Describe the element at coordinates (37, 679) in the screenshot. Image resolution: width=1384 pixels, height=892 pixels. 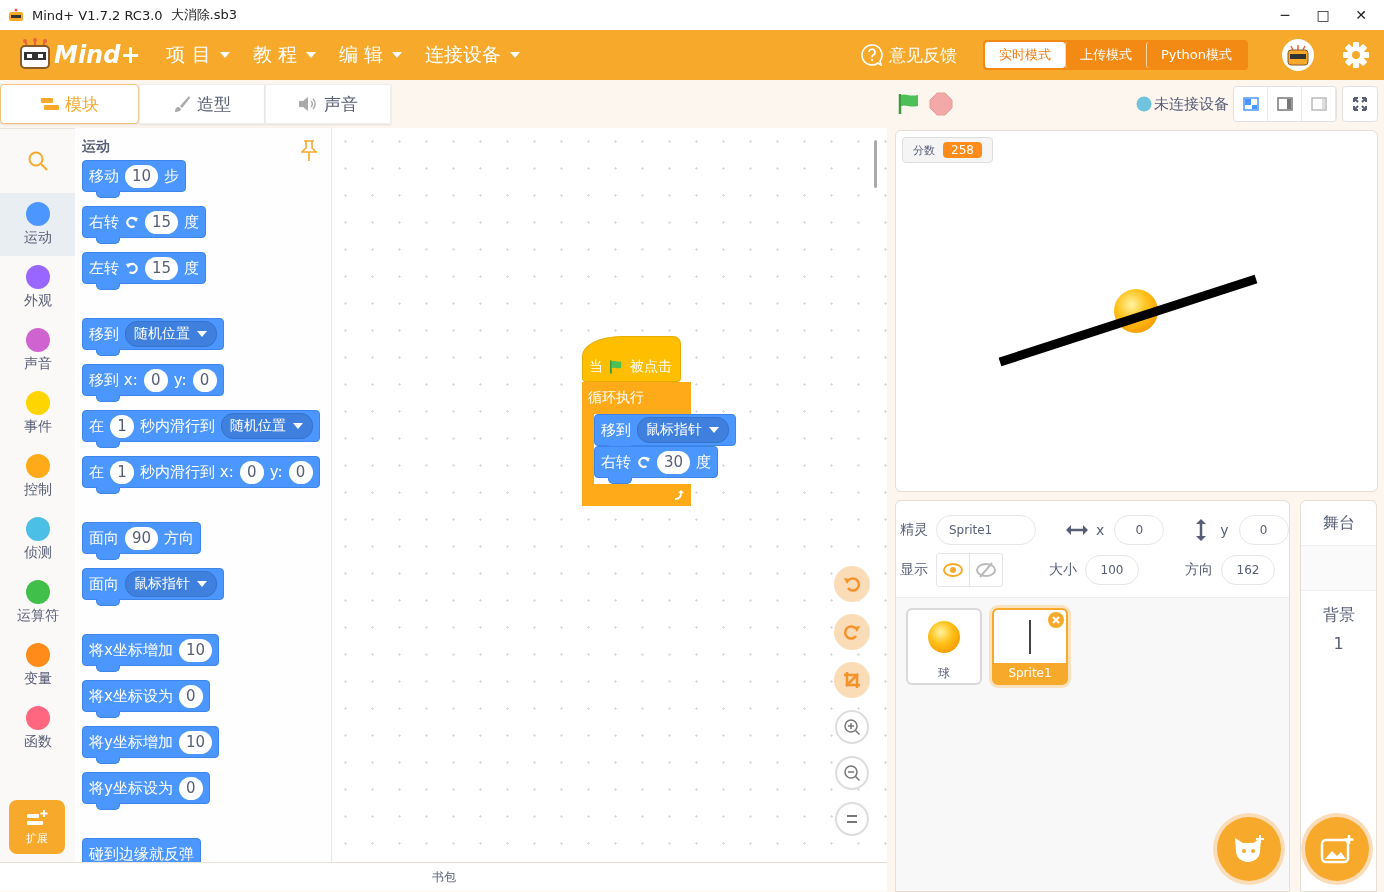
I see `category-label: 变量` at that location.